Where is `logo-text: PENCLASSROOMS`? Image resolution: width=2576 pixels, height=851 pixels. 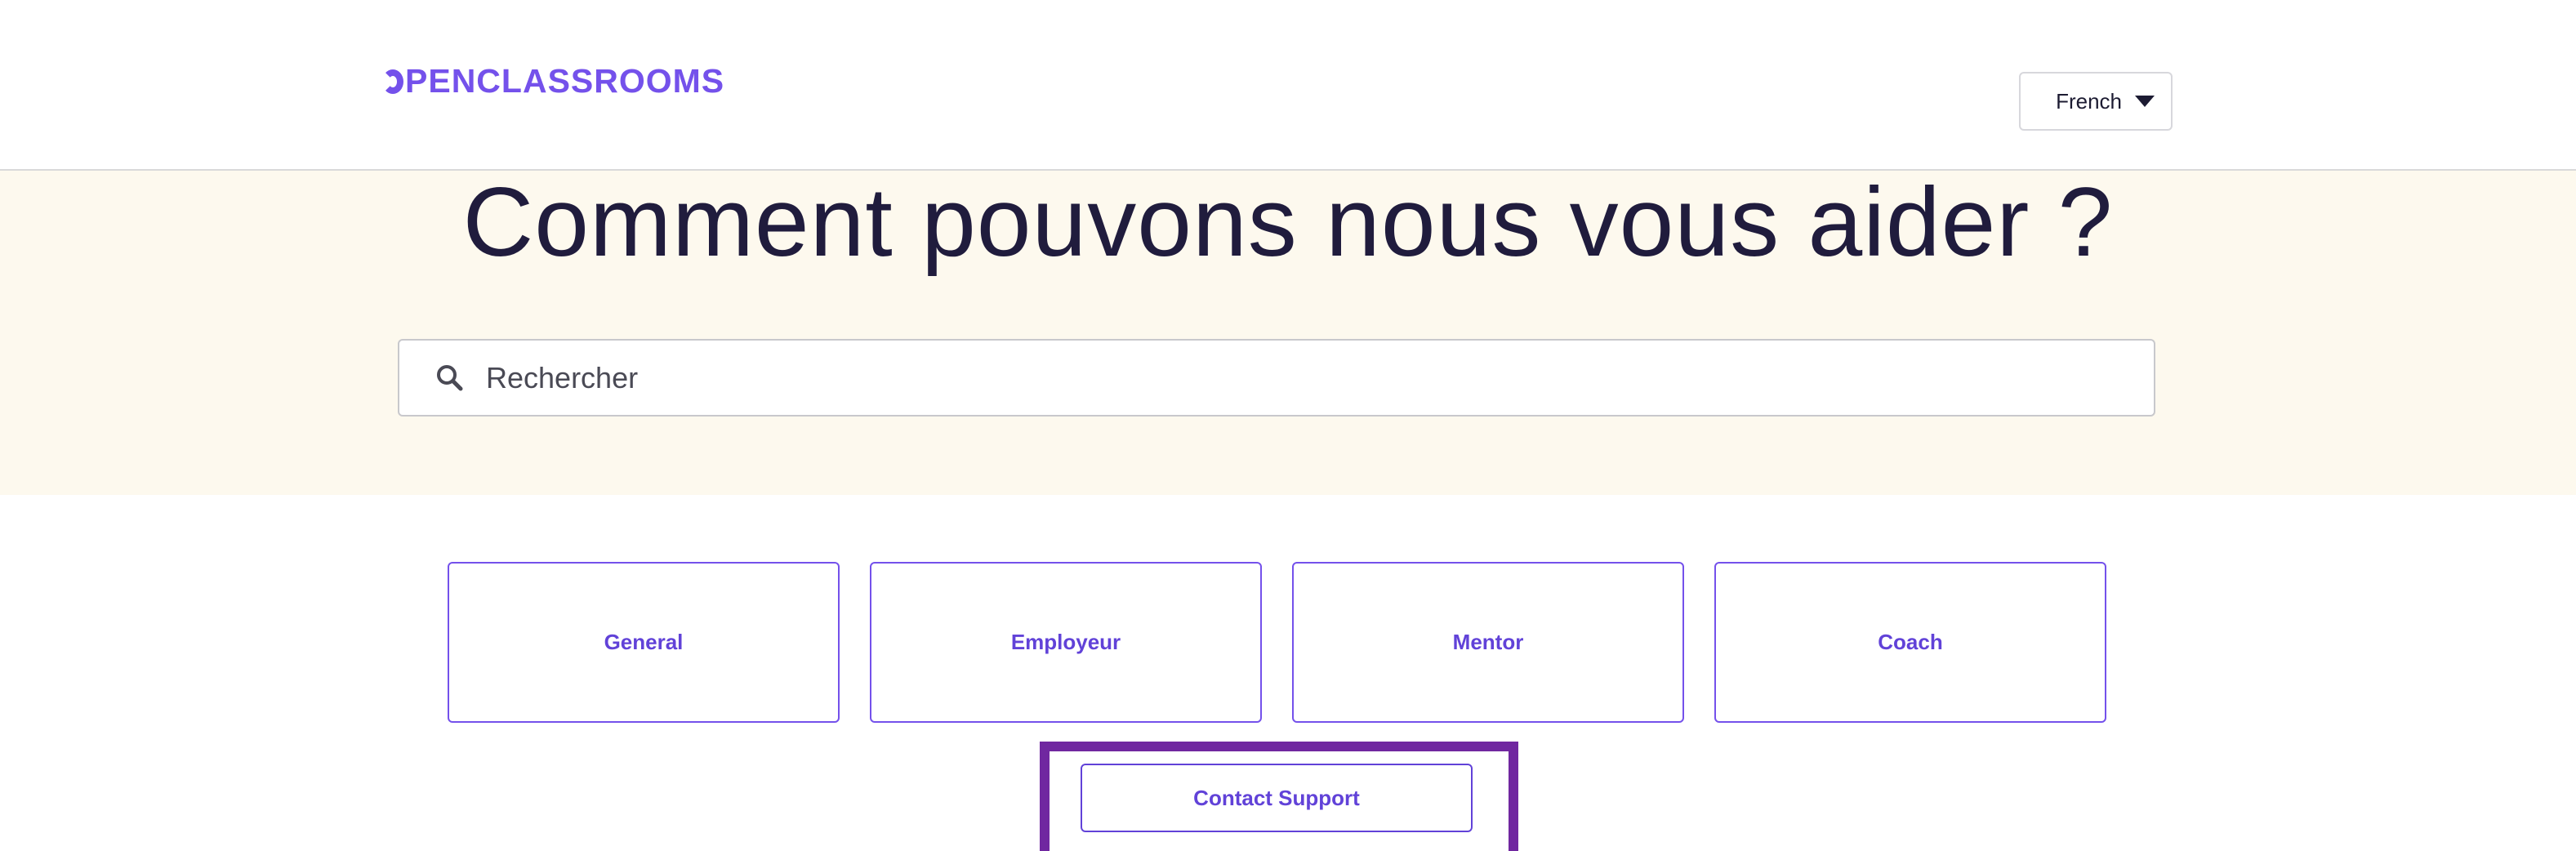 logo-text: PENCLASSROOMS is located at coordinates (565, 80).